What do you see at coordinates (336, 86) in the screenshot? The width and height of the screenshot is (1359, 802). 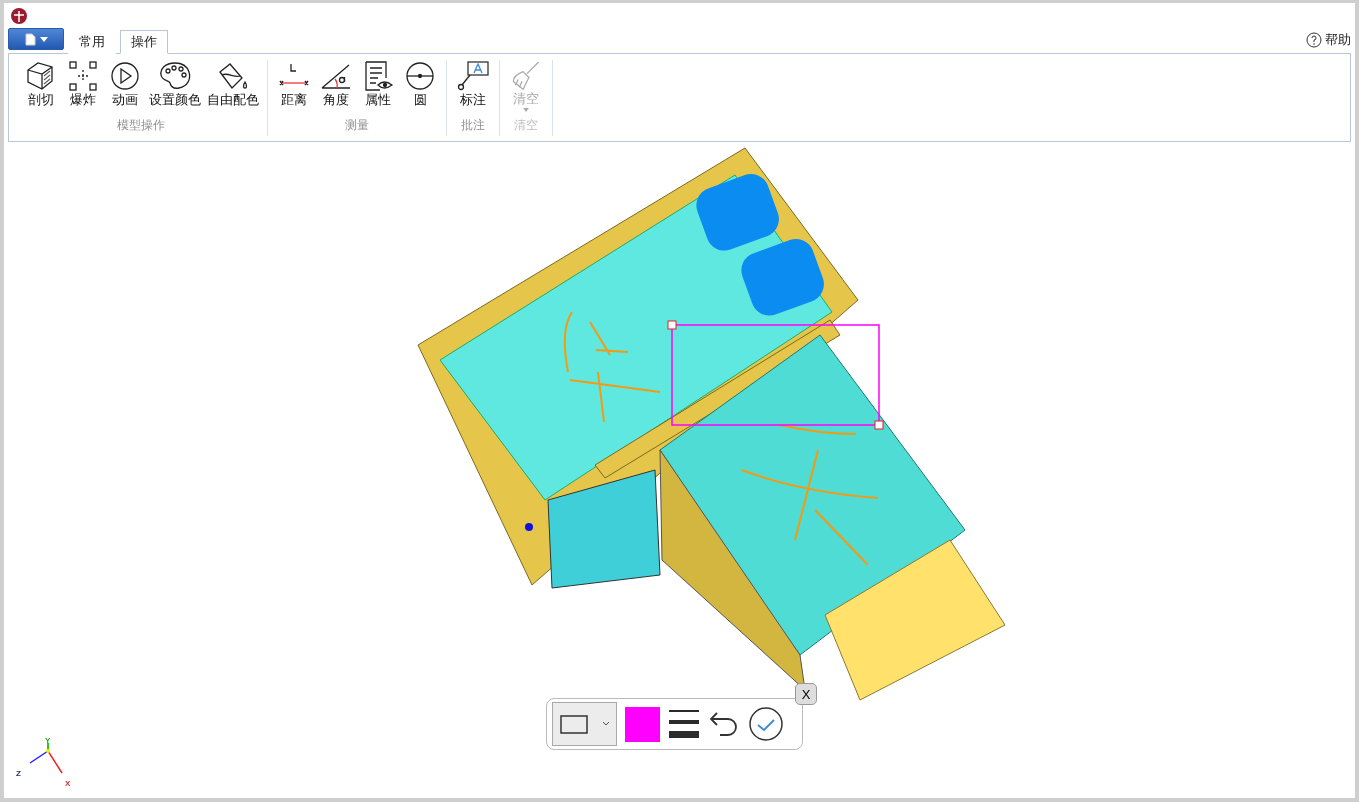 I see `ribbon-button: 角度` at bounding box center [336, 86].